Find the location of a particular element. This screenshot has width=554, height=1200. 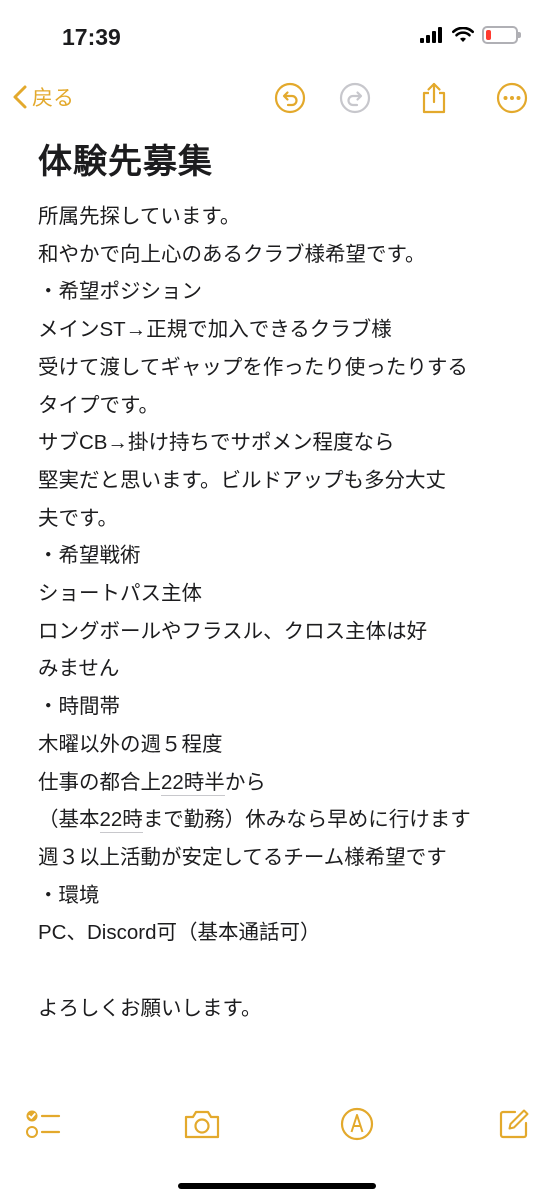

note-line: ・時間帯 is located at coordinates (79, 707).